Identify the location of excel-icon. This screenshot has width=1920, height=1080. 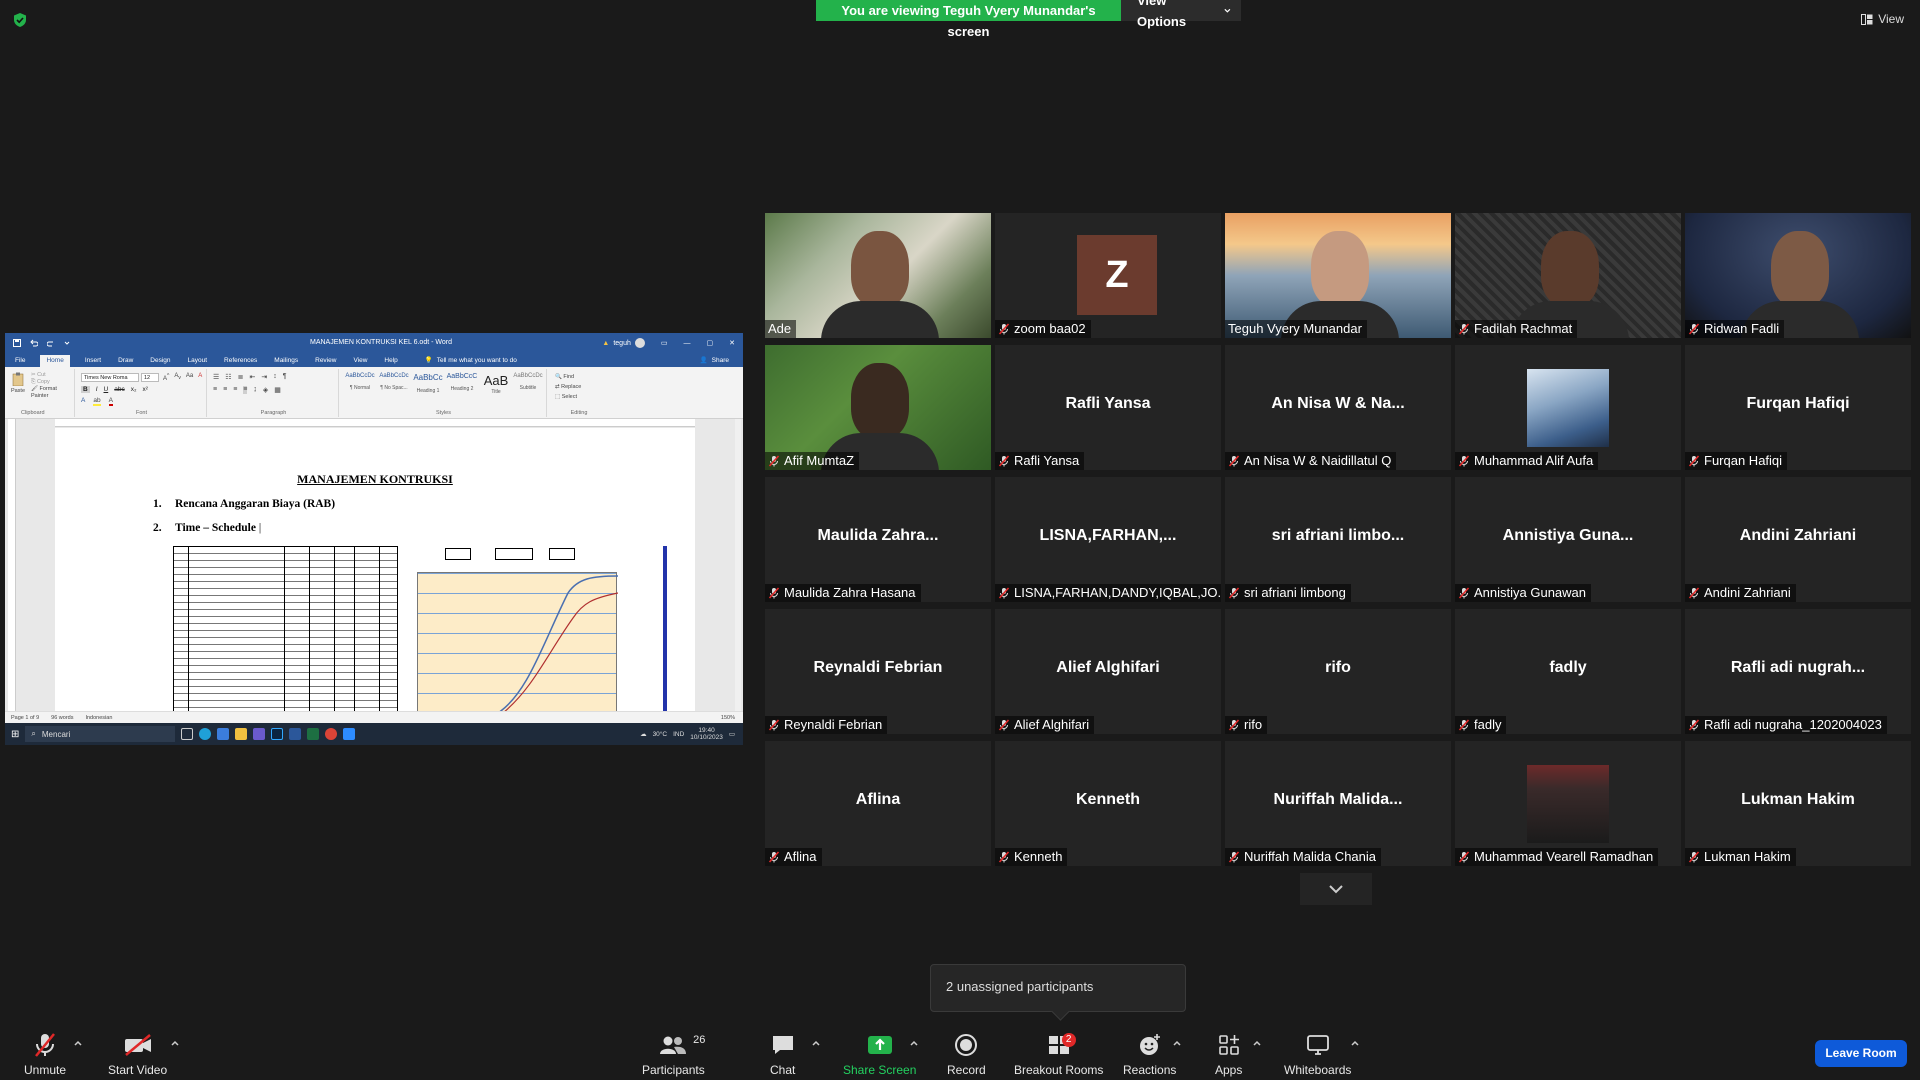
(313, 734).